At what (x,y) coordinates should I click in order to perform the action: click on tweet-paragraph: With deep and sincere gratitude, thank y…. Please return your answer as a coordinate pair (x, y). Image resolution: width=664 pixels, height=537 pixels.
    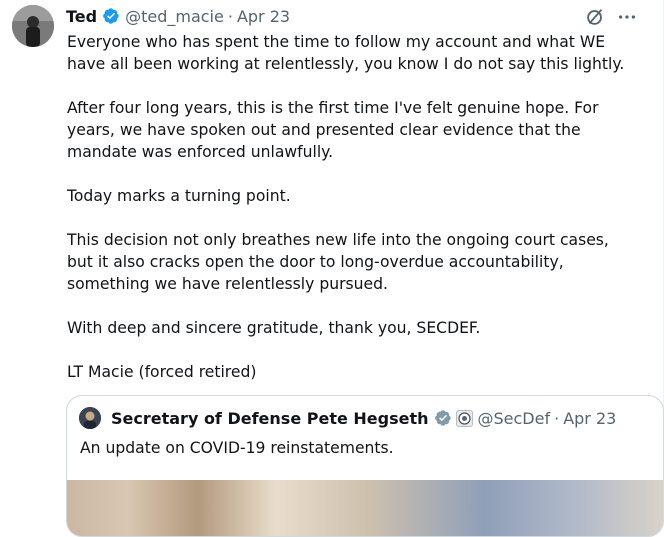
    Looking at the image, I should click on (274, 328).